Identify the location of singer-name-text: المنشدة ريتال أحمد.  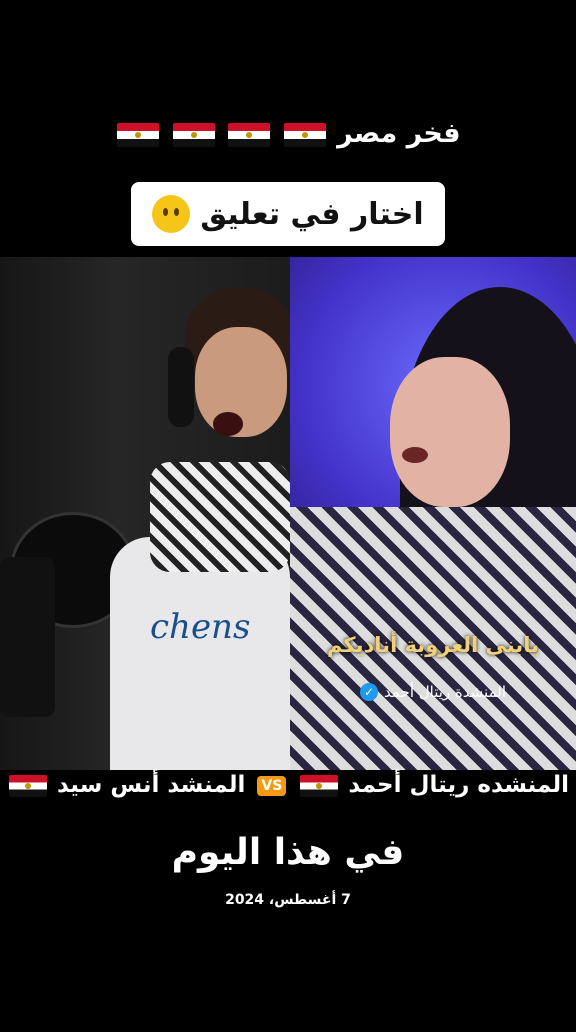
(445, 692).